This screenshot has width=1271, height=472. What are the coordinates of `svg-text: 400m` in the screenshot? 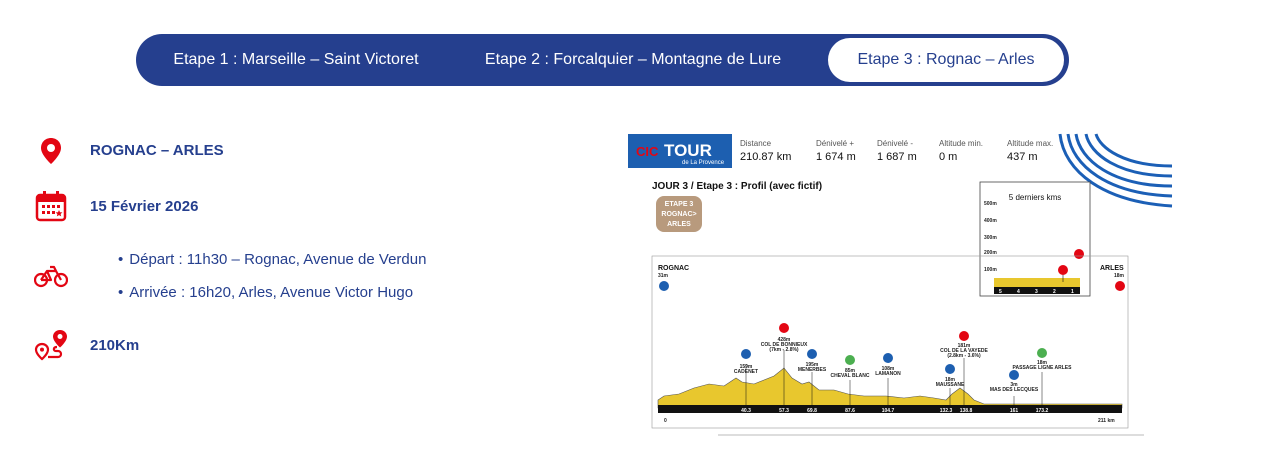 It's located at (990, 221).